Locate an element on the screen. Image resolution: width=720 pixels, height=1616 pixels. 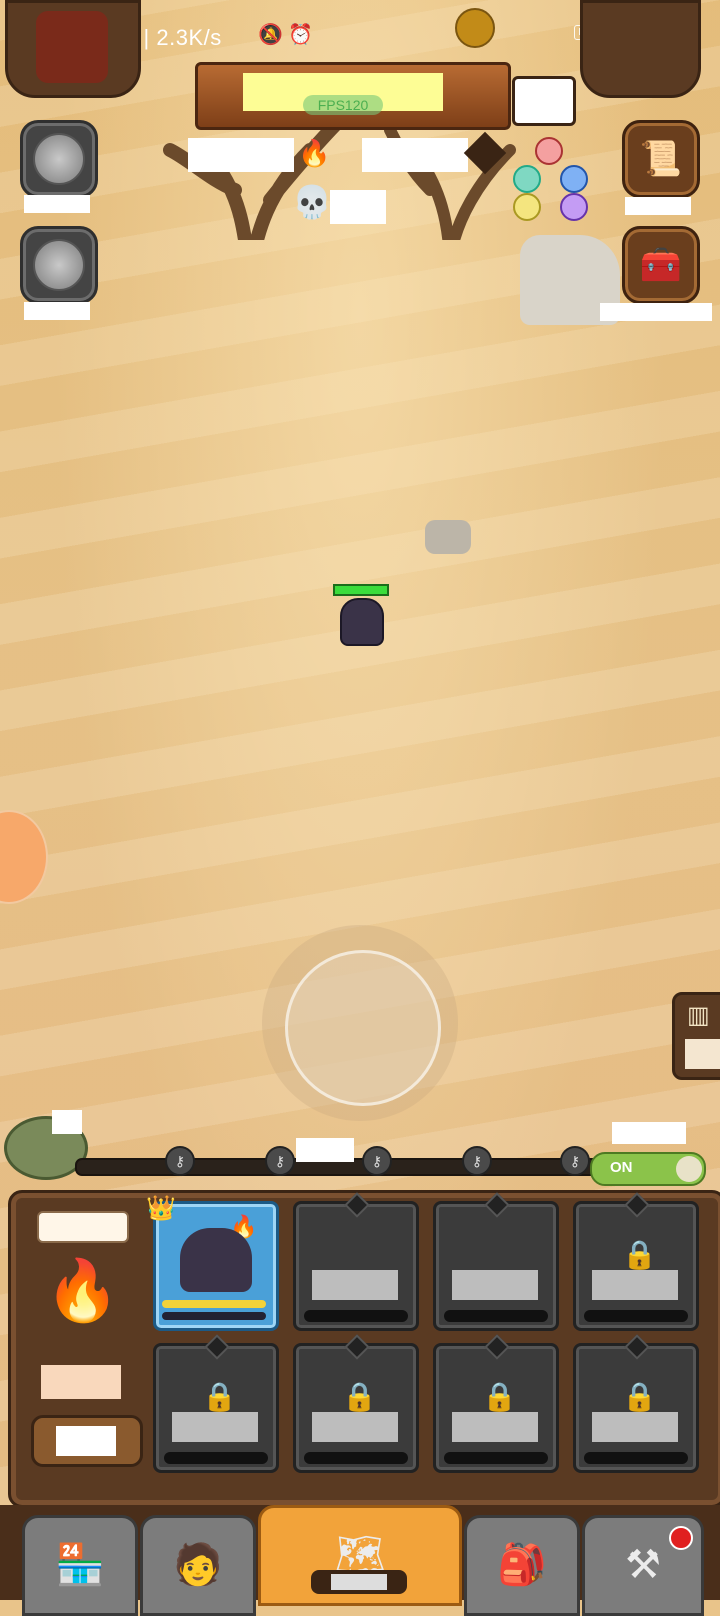
auto-label-mask is located at coordinates (649, 1133).